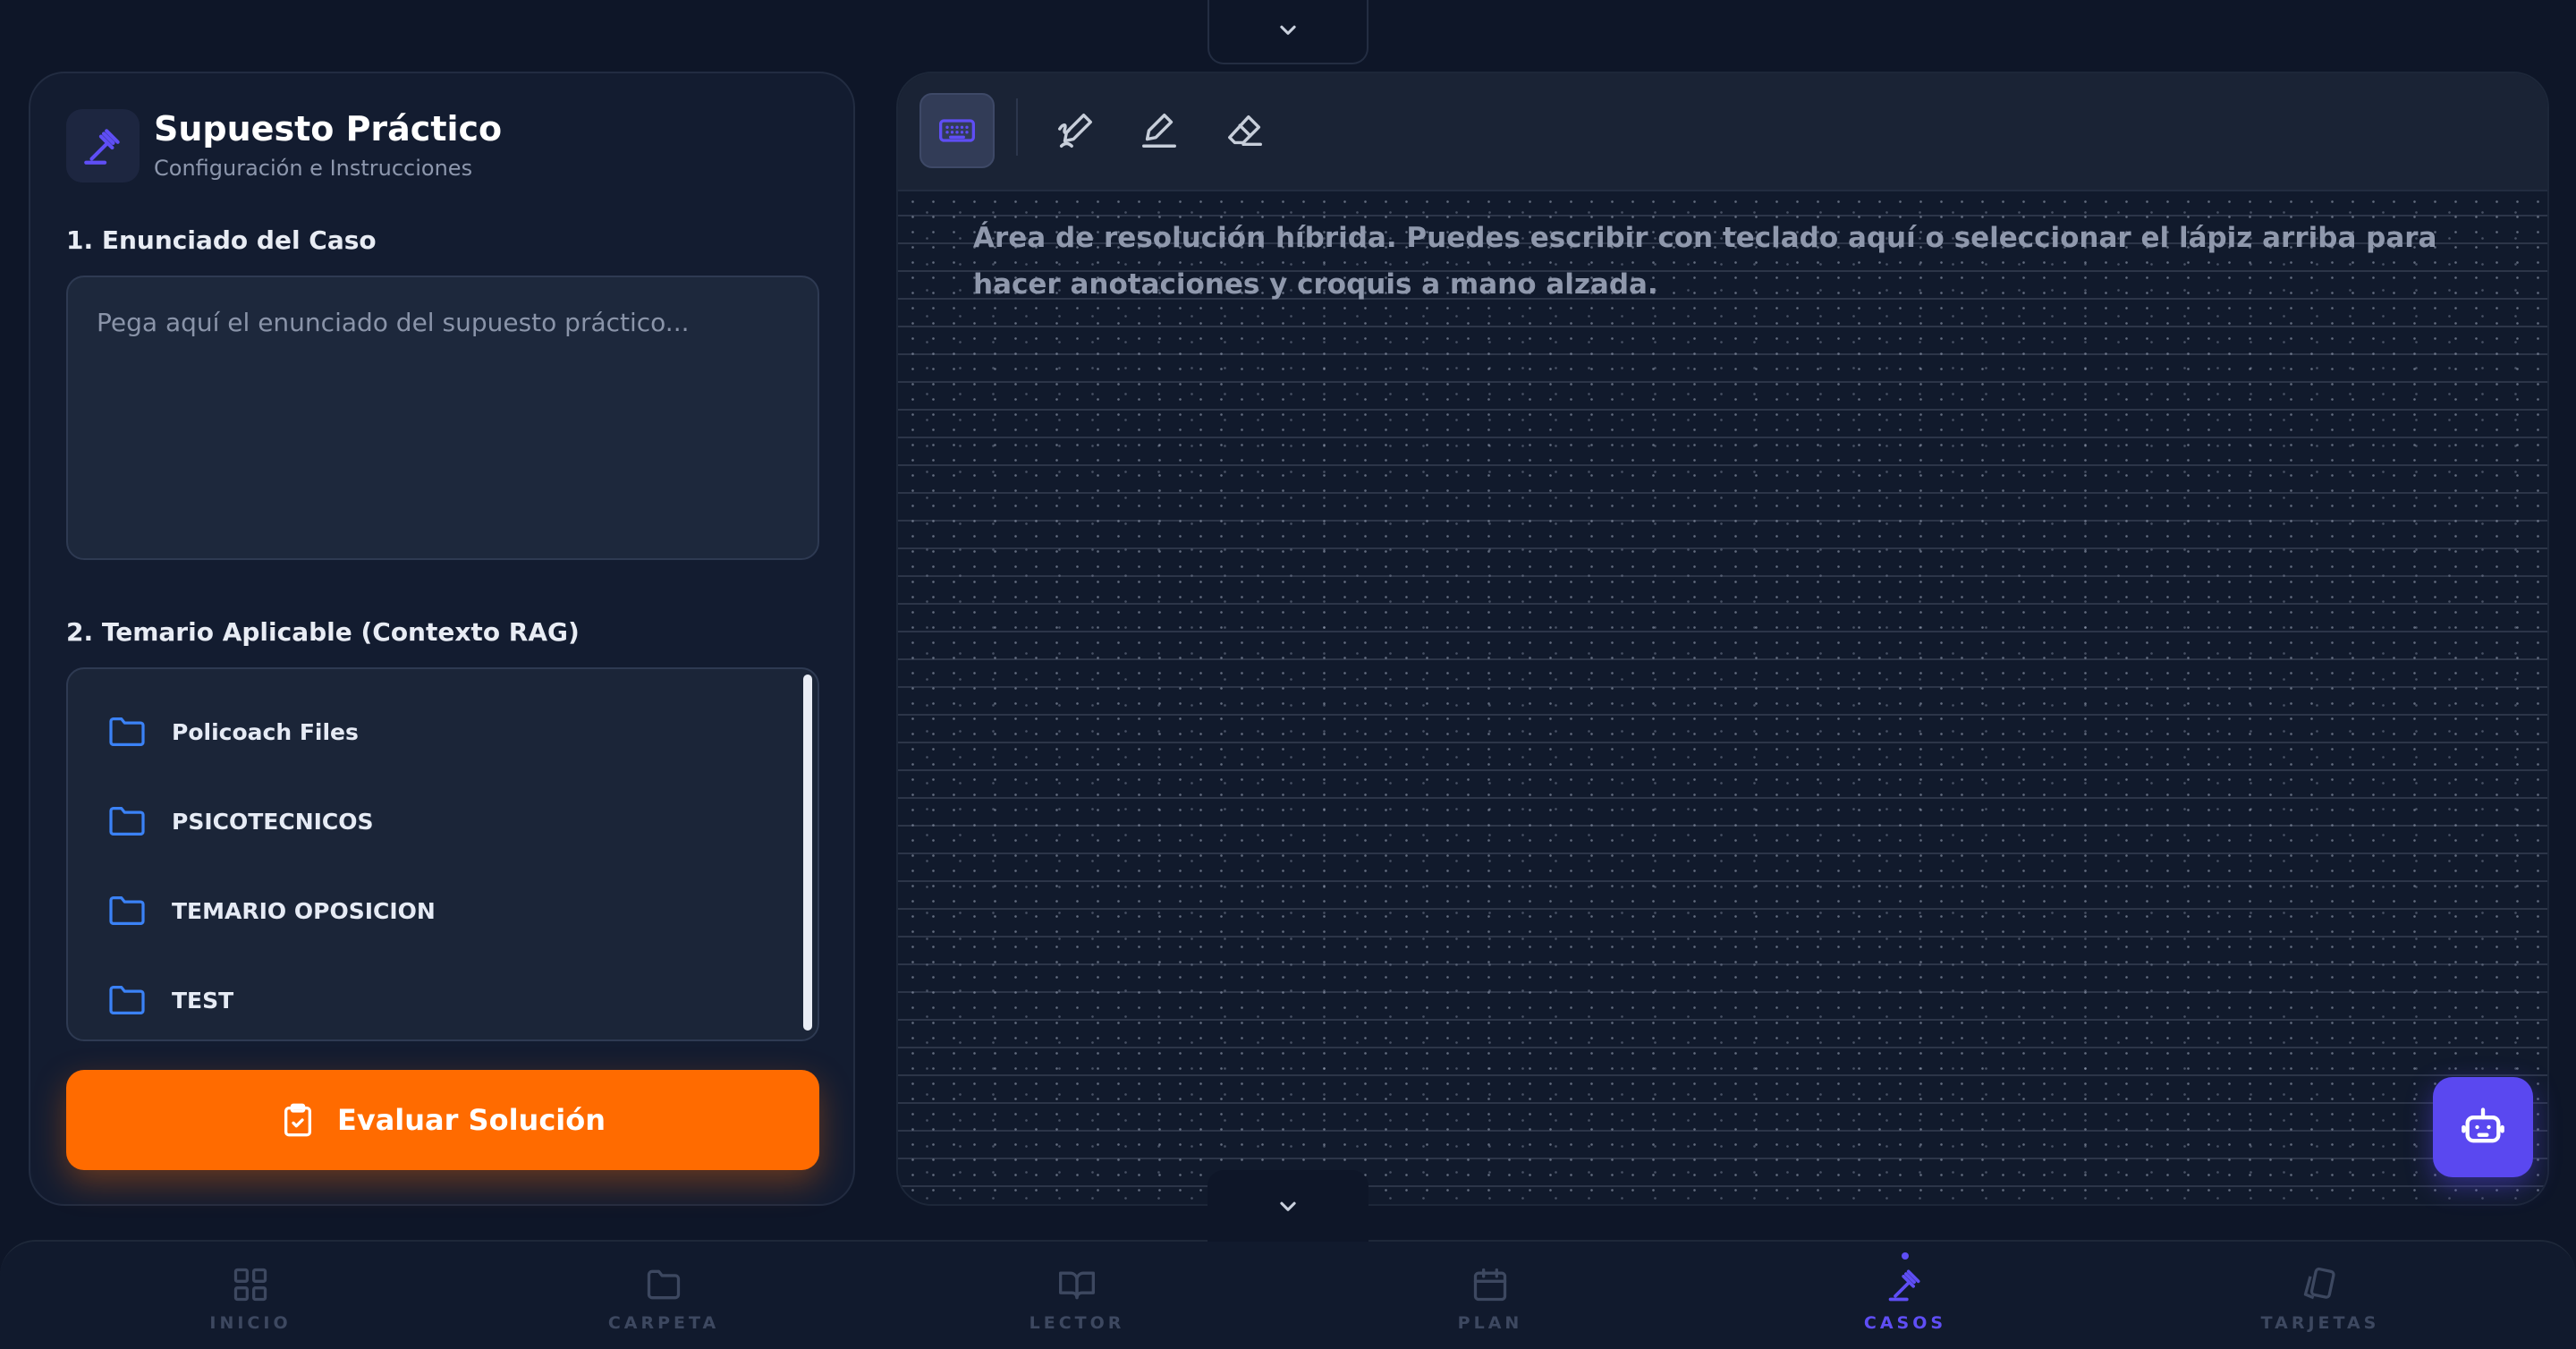 The image size is (2576, 1349). I want to click on robot-icon, so click(2483, 1125).